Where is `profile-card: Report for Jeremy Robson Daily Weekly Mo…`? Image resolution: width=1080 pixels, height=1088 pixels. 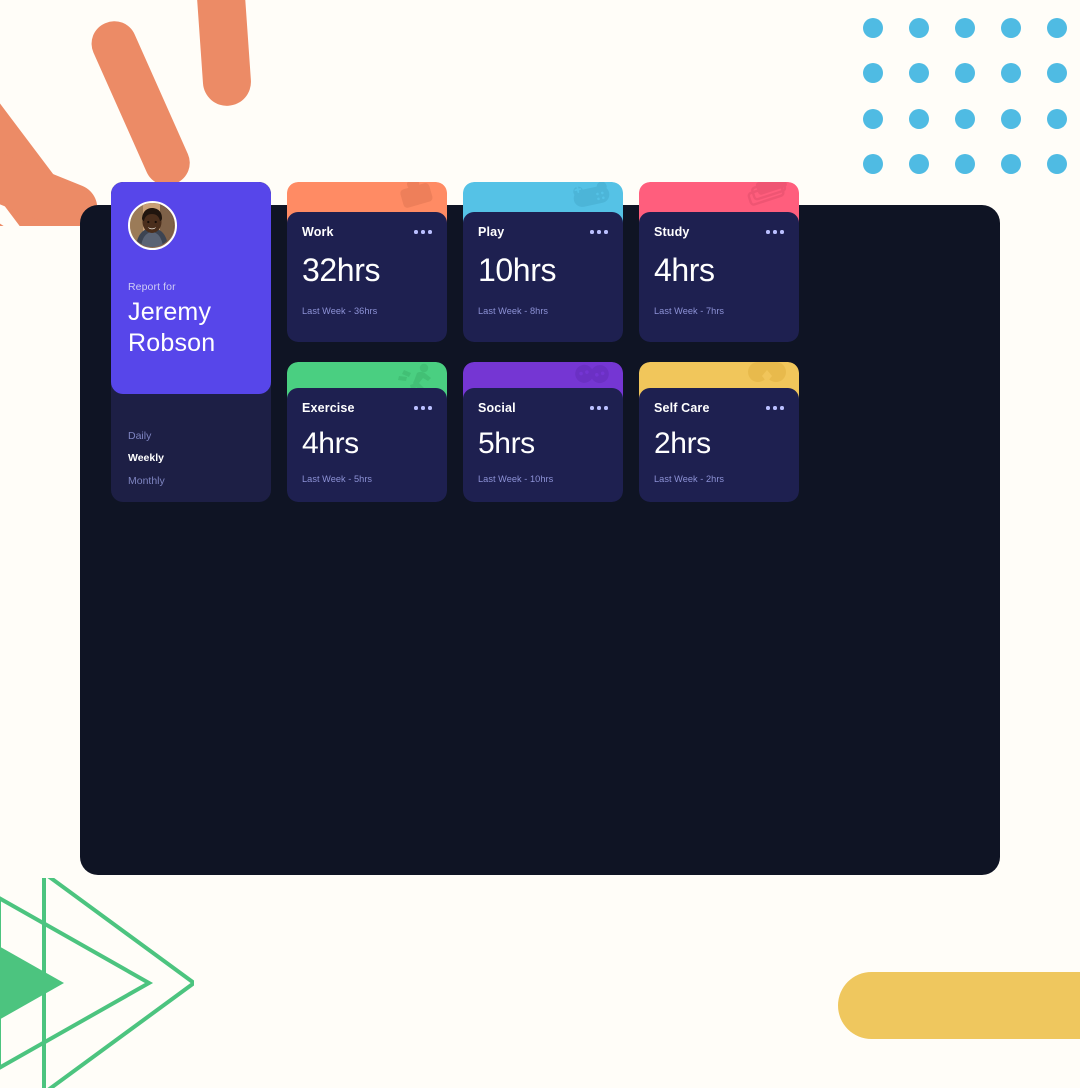 profile-card: Report for Jeremy Robson Daily Weekly Mo… is located at coordinates (191, 342).